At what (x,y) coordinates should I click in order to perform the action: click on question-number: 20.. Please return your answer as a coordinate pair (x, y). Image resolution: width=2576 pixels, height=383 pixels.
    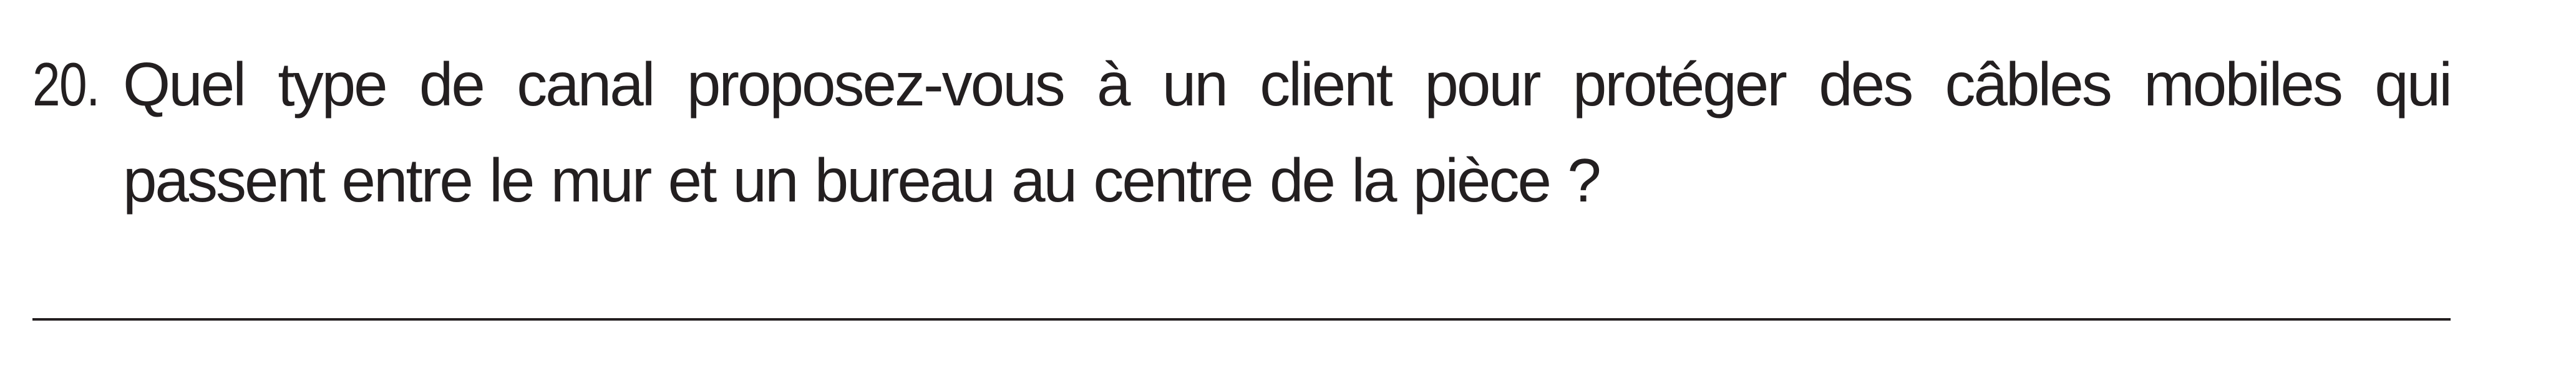
    Looking at the image, I should click on (66, 85).